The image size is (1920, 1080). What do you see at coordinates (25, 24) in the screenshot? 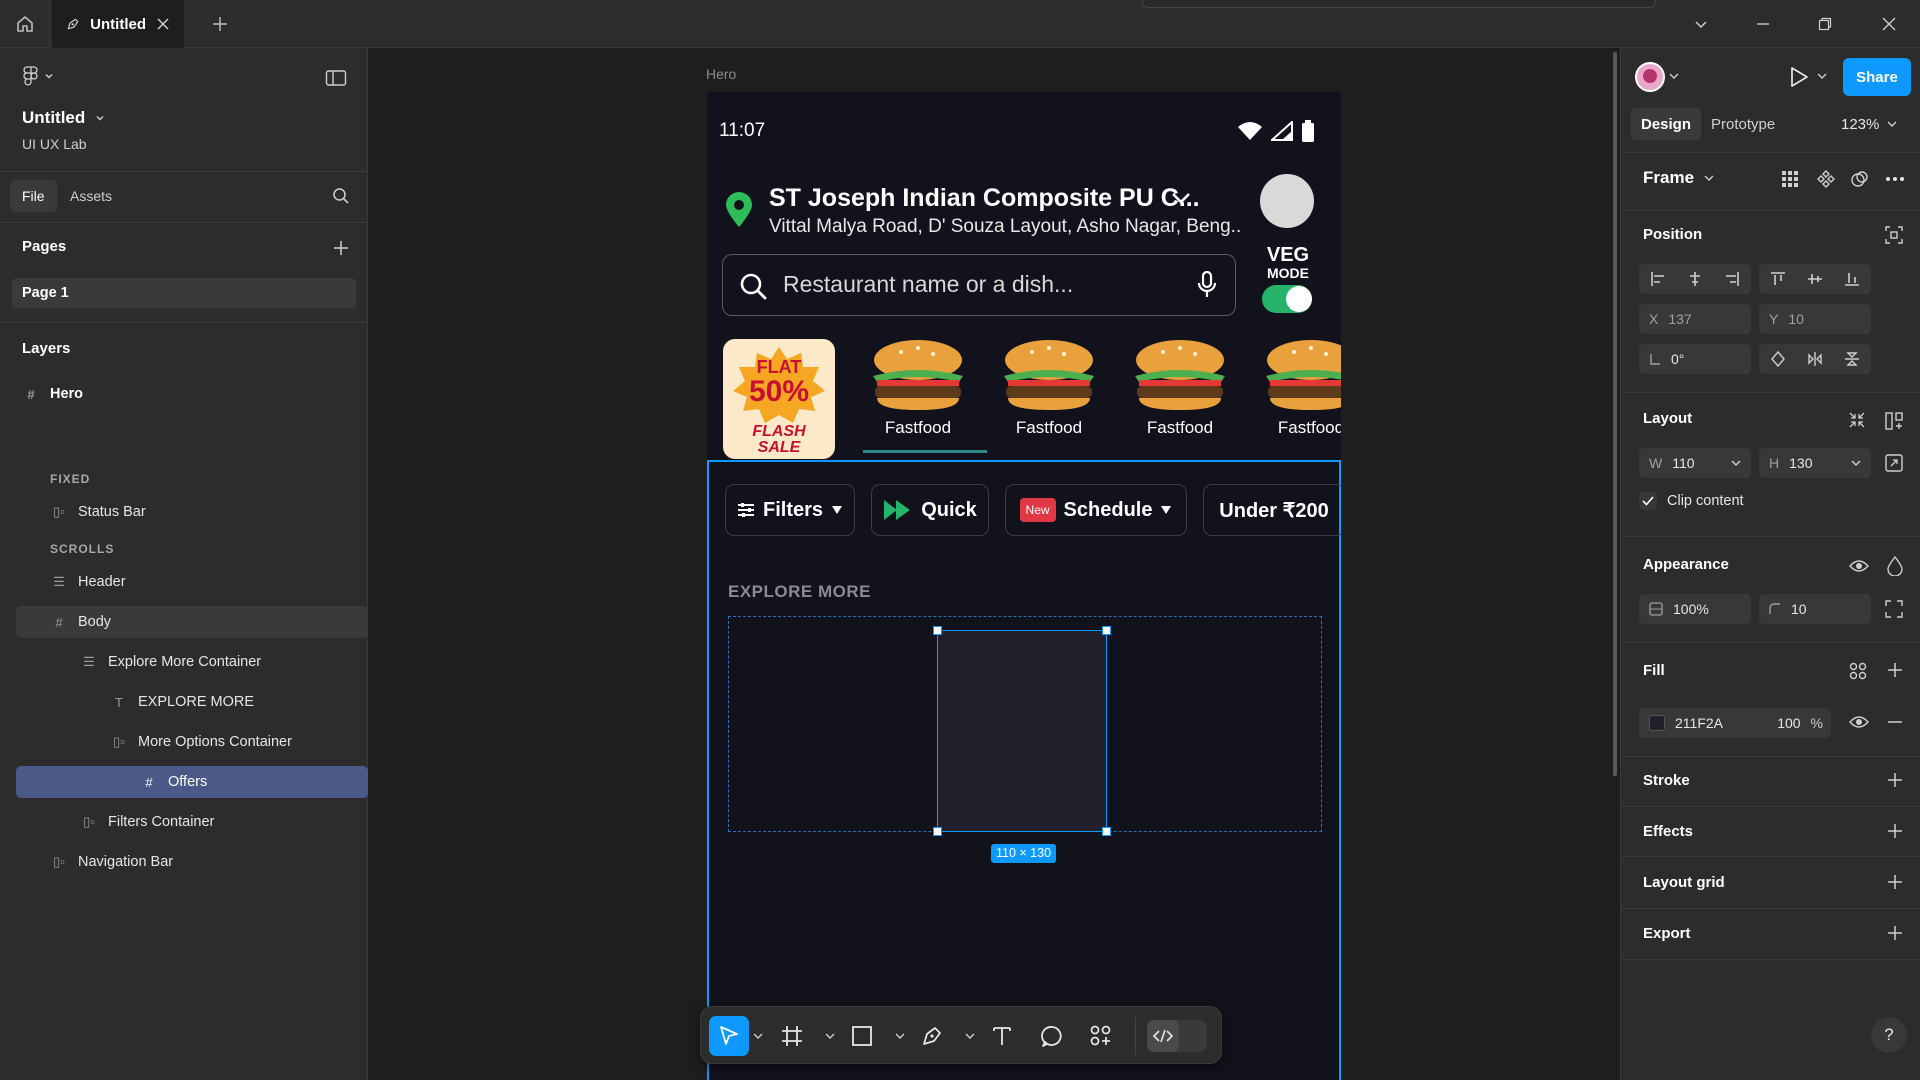
I see `home-button` at bounding box center [25, 24].